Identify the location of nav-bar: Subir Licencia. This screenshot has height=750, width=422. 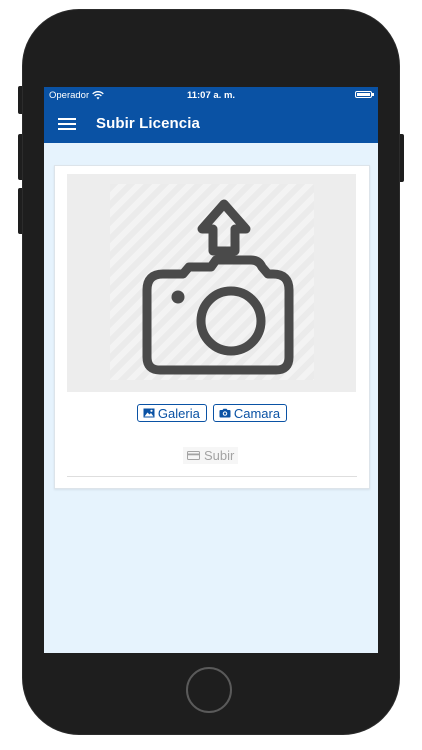
(211, 124).